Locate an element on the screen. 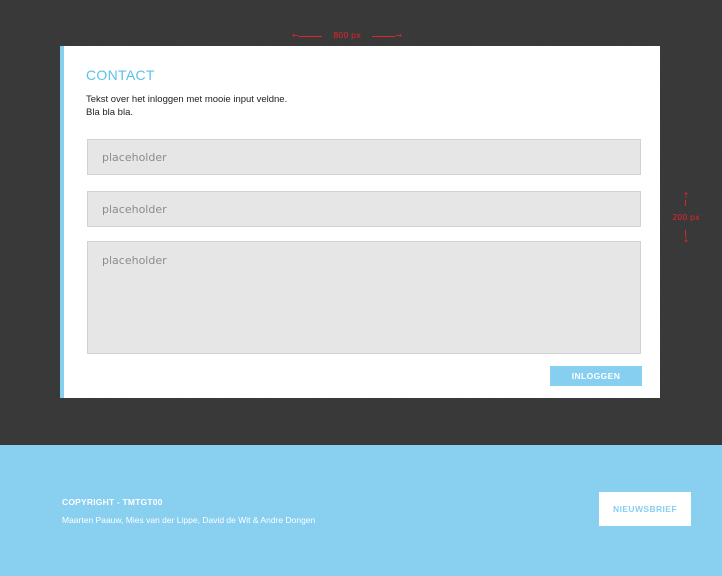 The width and height of the screenshot is (722, 576). arrow-right-icon: → is located at coordinates (387, 36).